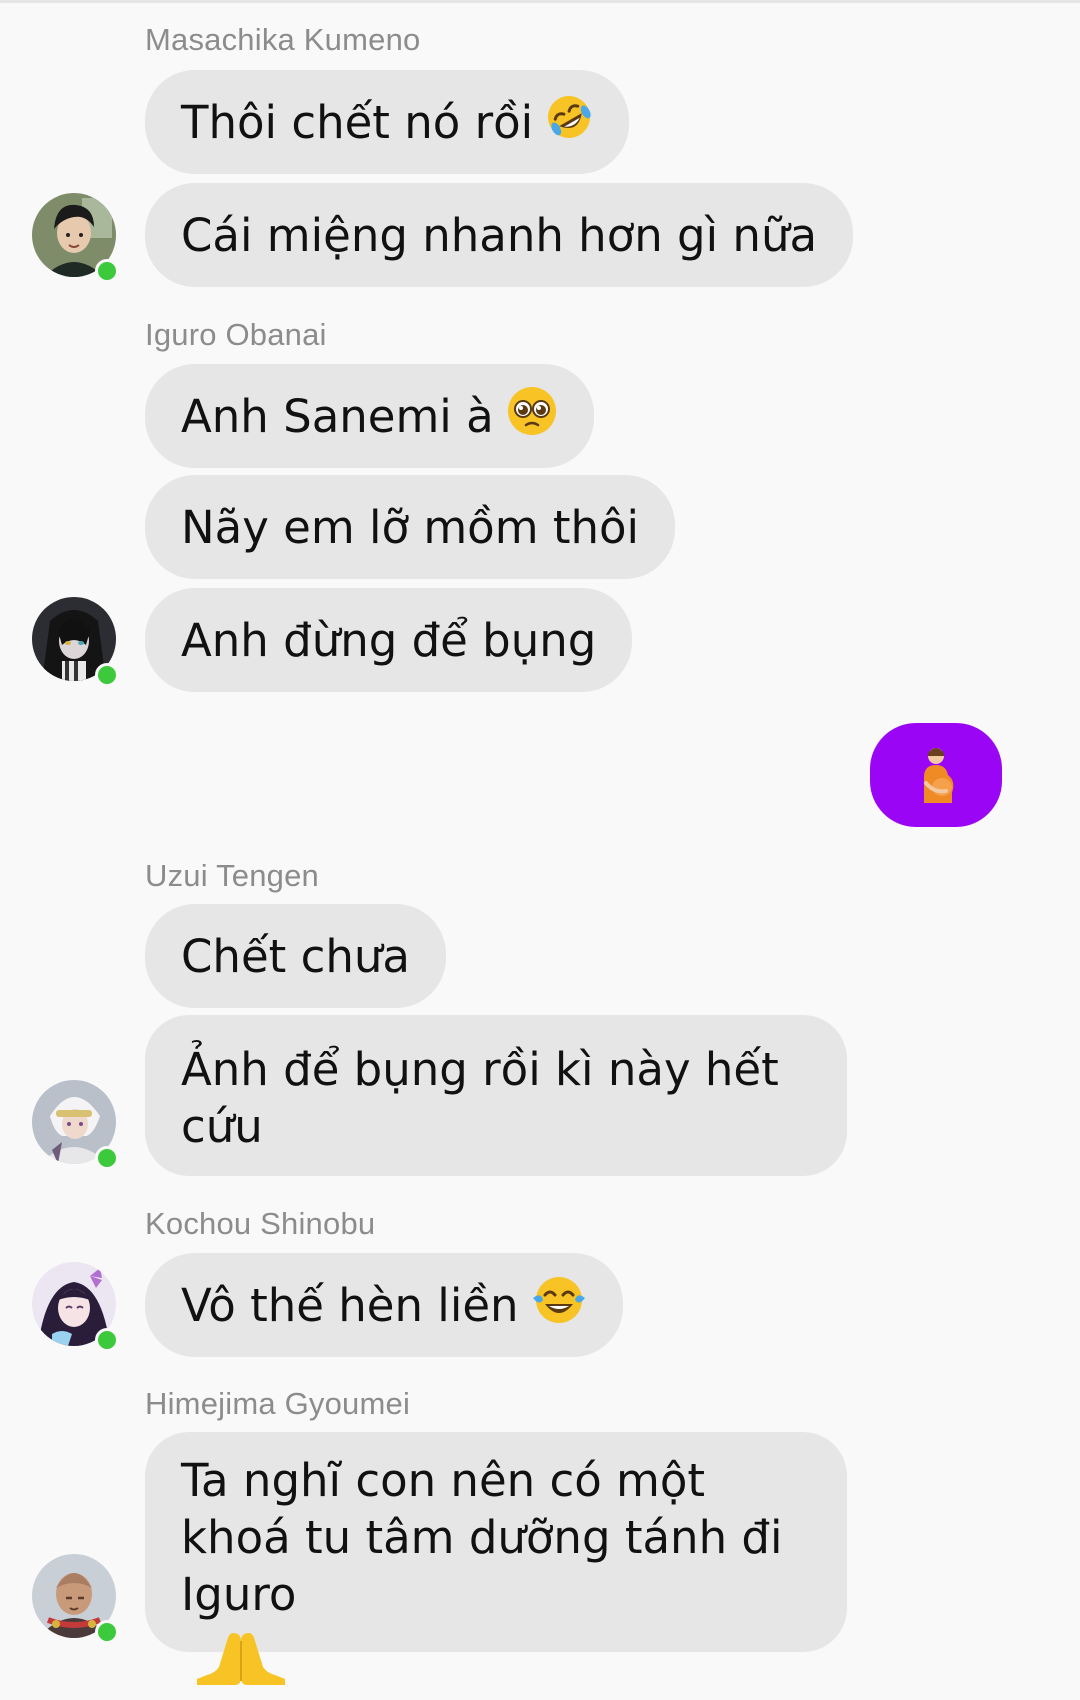  I want to click on message-bubble: Thôi chết nó rồi, so click(387, 122).